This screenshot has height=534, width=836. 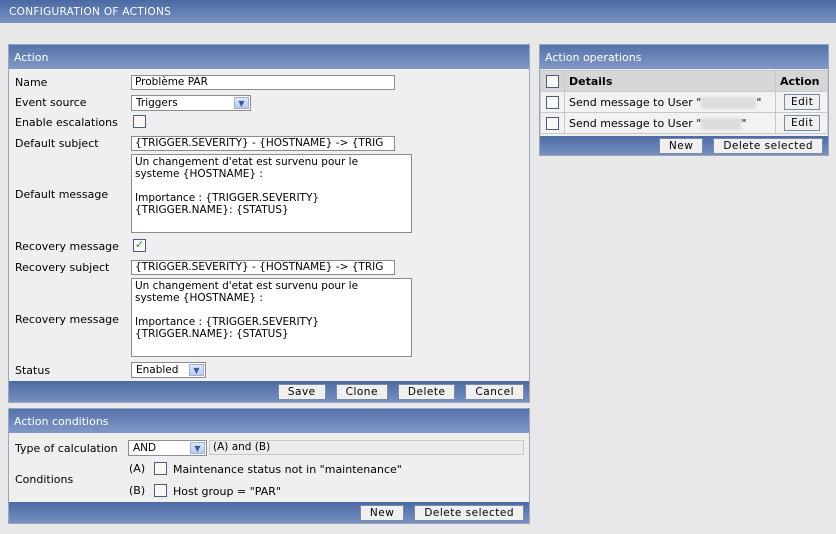 What do you see at coordinates (139, 121) in the screenshot?
I see `escalations-checkbox` at bounding box center [139, 121].